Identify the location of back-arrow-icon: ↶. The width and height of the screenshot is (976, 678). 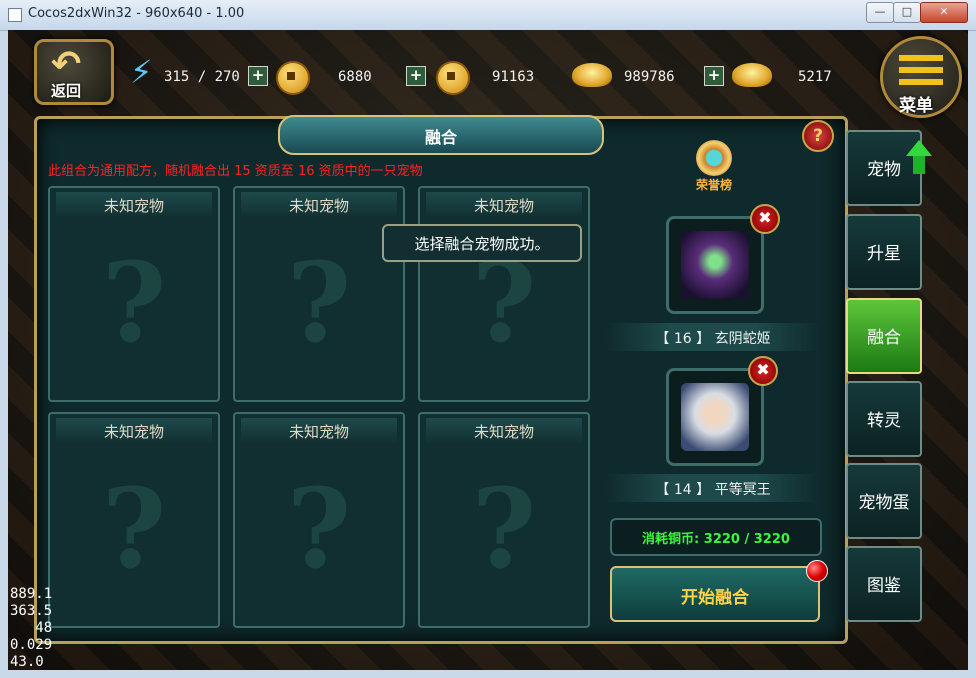
(66, 64).